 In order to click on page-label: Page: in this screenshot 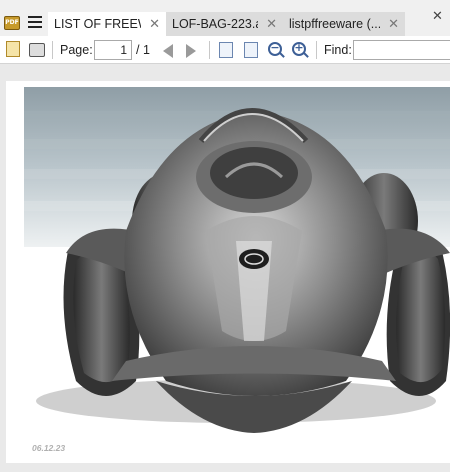, I will do `click(76, 50)`.